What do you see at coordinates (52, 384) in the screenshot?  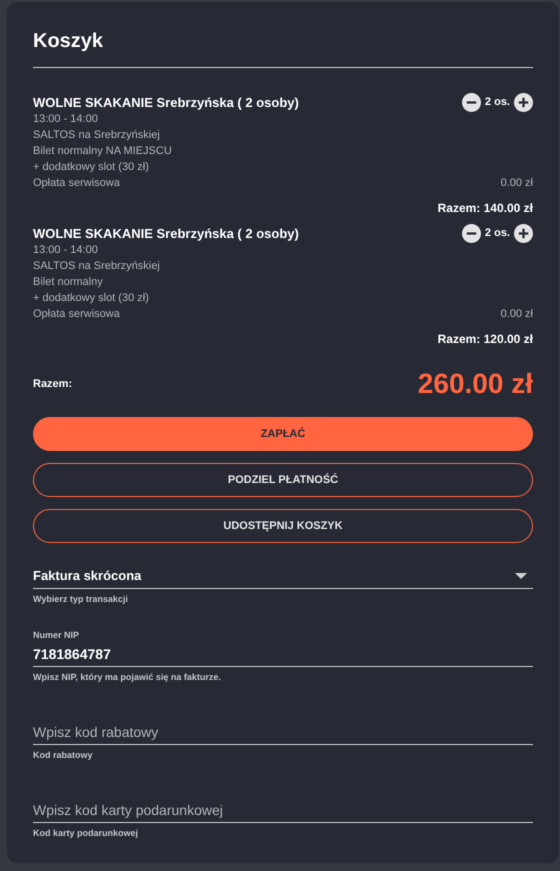 I see `total-label: Razem:` at bounding box center [52, 384].